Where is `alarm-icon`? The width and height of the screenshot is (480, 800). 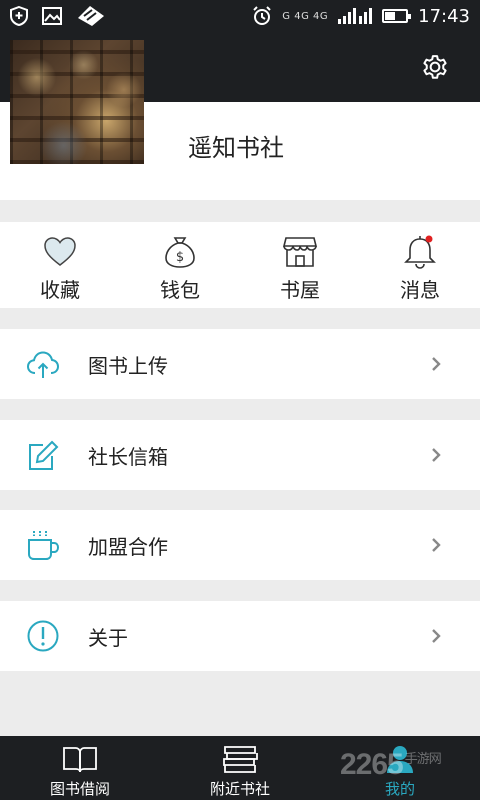 alarm-icon is located at coordinates (262, 15).